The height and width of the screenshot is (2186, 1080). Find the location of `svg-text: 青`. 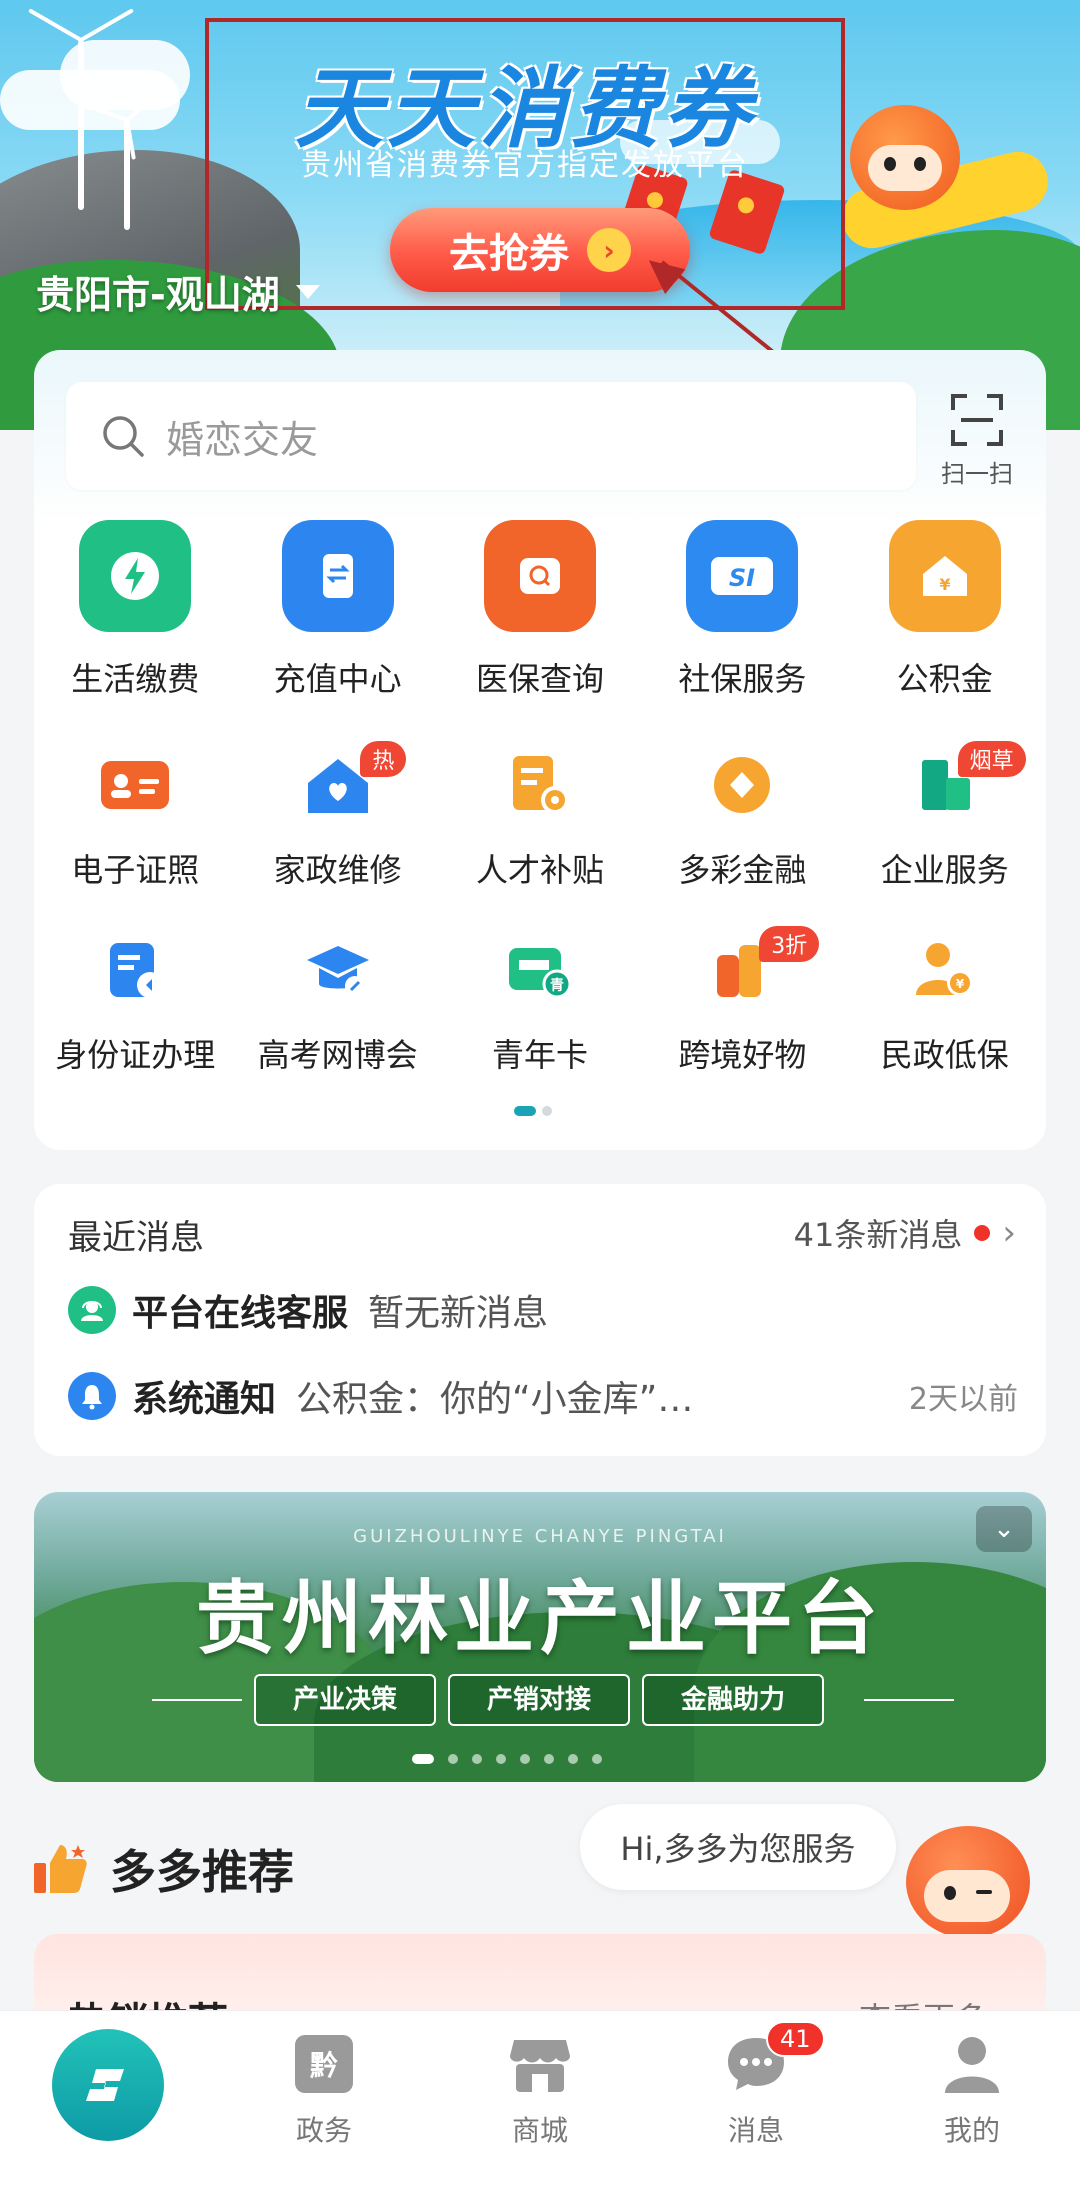

svg-text: 青 is located at coordinates (557, 985).